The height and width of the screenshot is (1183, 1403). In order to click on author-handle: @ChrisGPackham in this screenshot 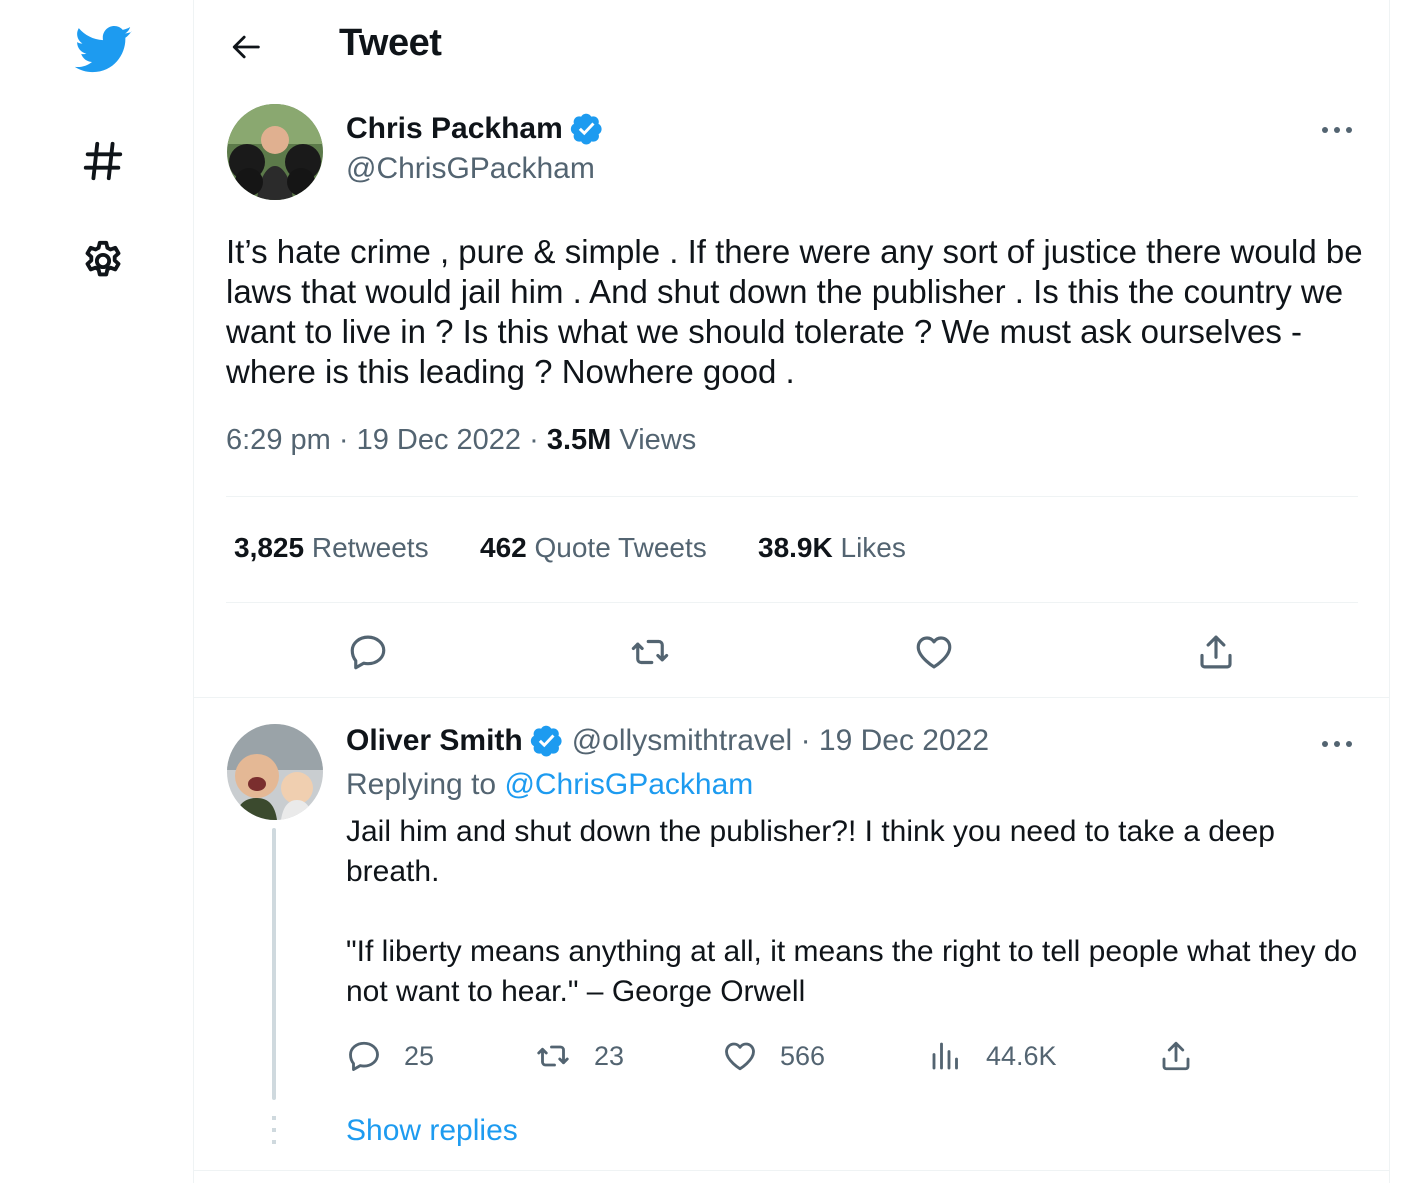, I will do `click(470, 169)`.